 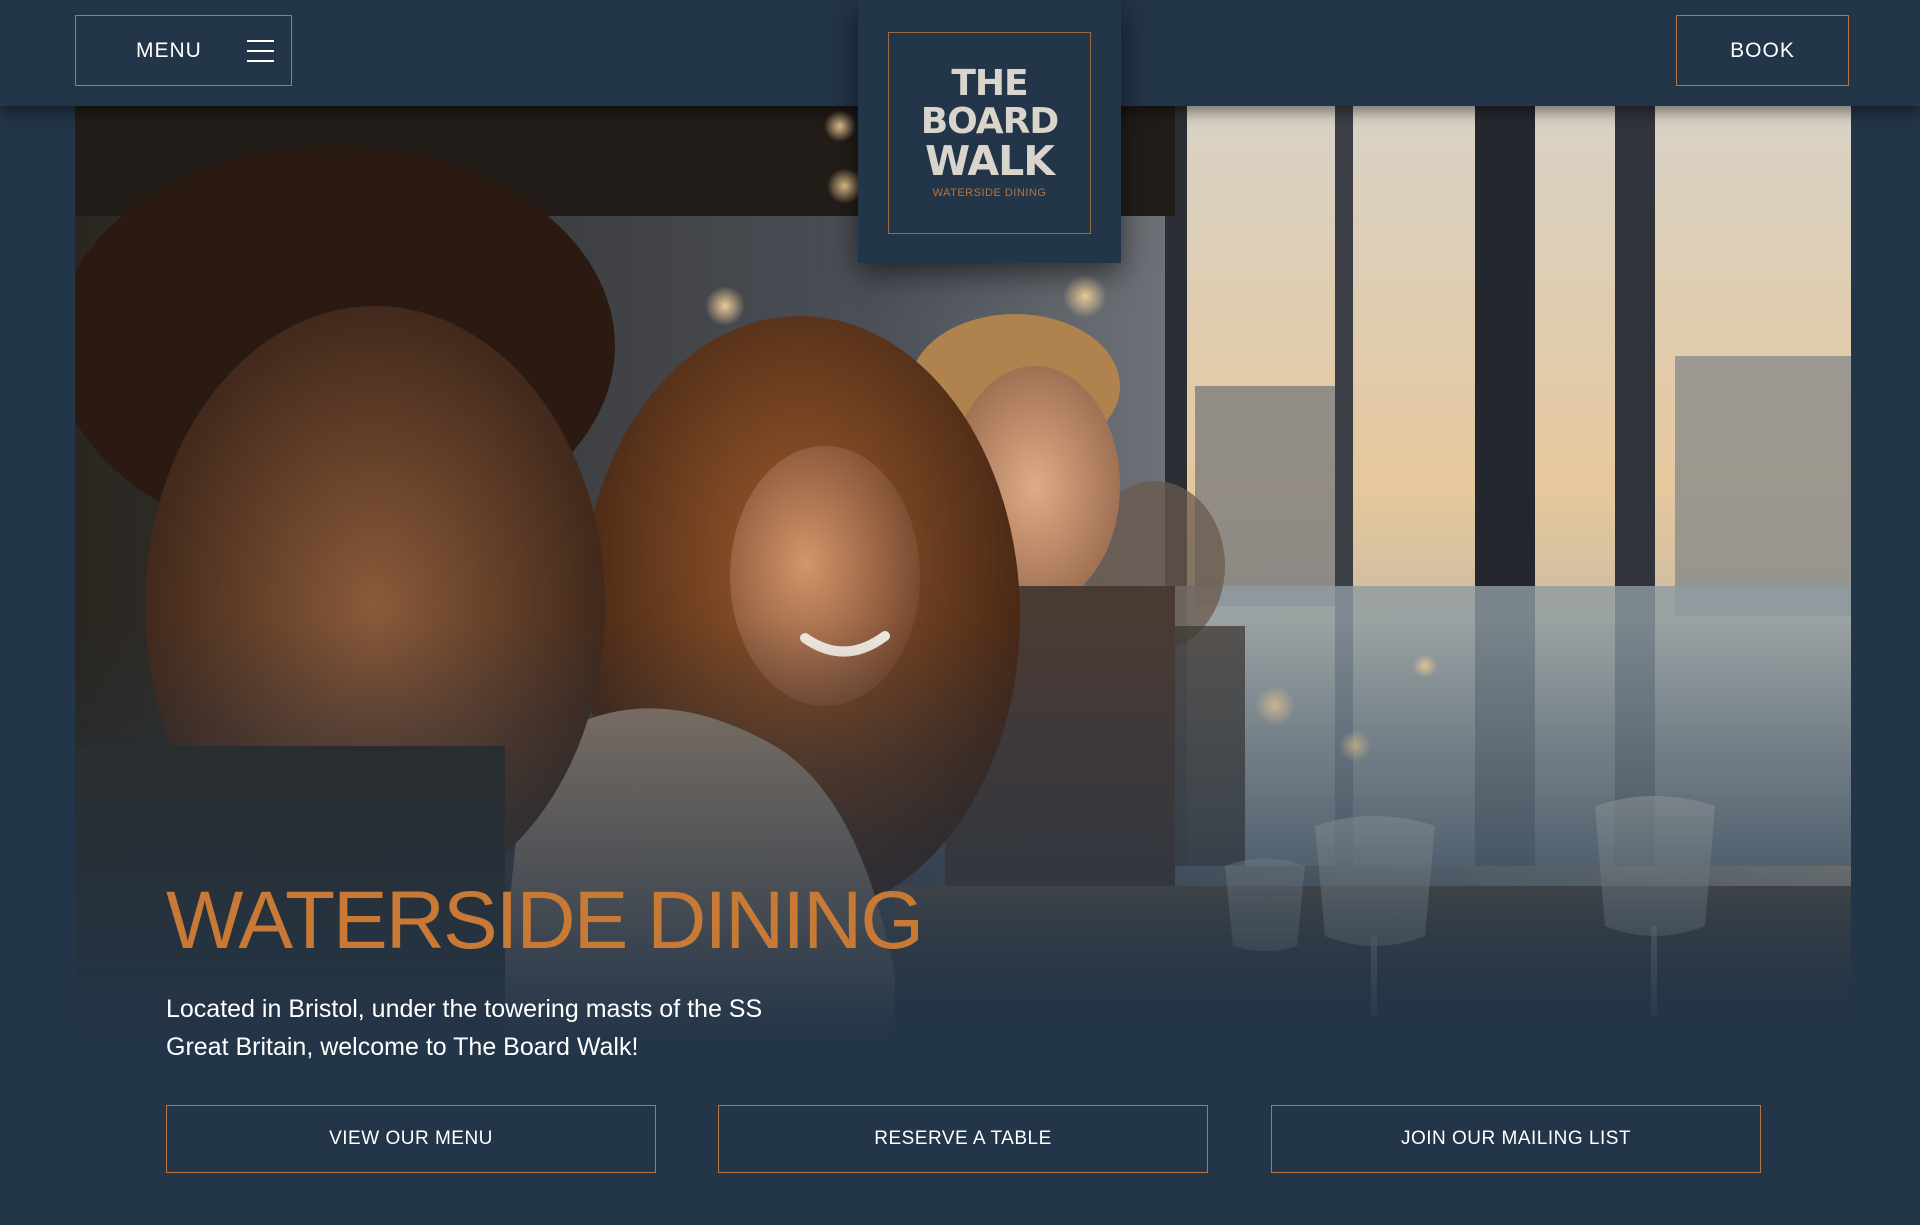 What do you see at coordinates (989, 161) in the screenshot?
I see `logo-line-walk: WALK` at bounding box center [989, 161].